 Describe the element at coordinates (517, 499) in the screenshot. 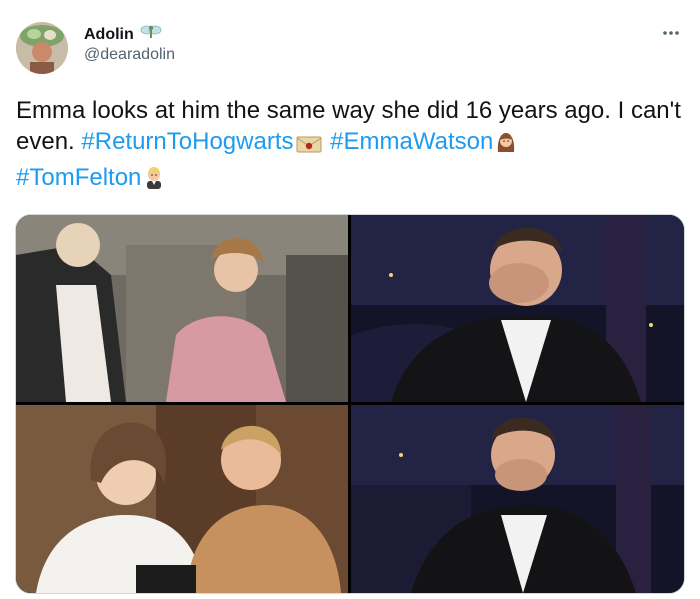

I see `photo-host-covering-mouth` at that location.